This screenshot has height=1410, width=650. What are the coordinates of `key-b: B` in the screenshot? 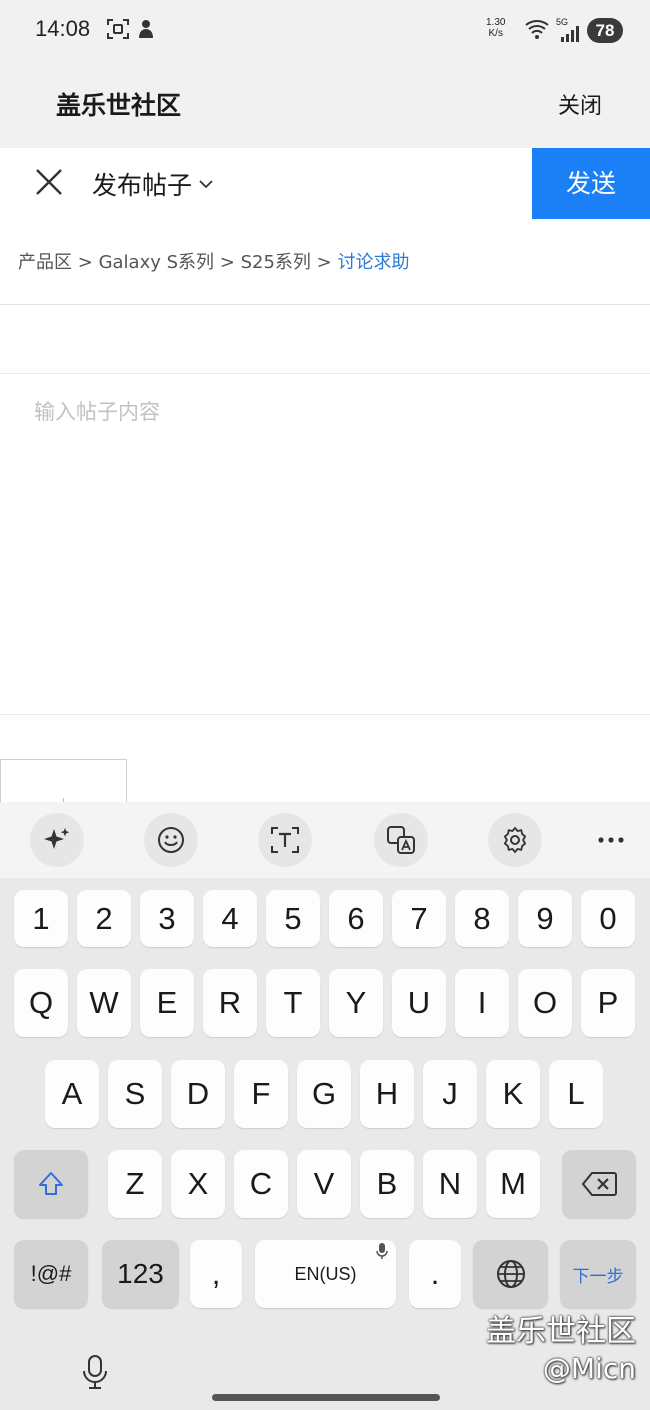 It's located at (387, 1184).